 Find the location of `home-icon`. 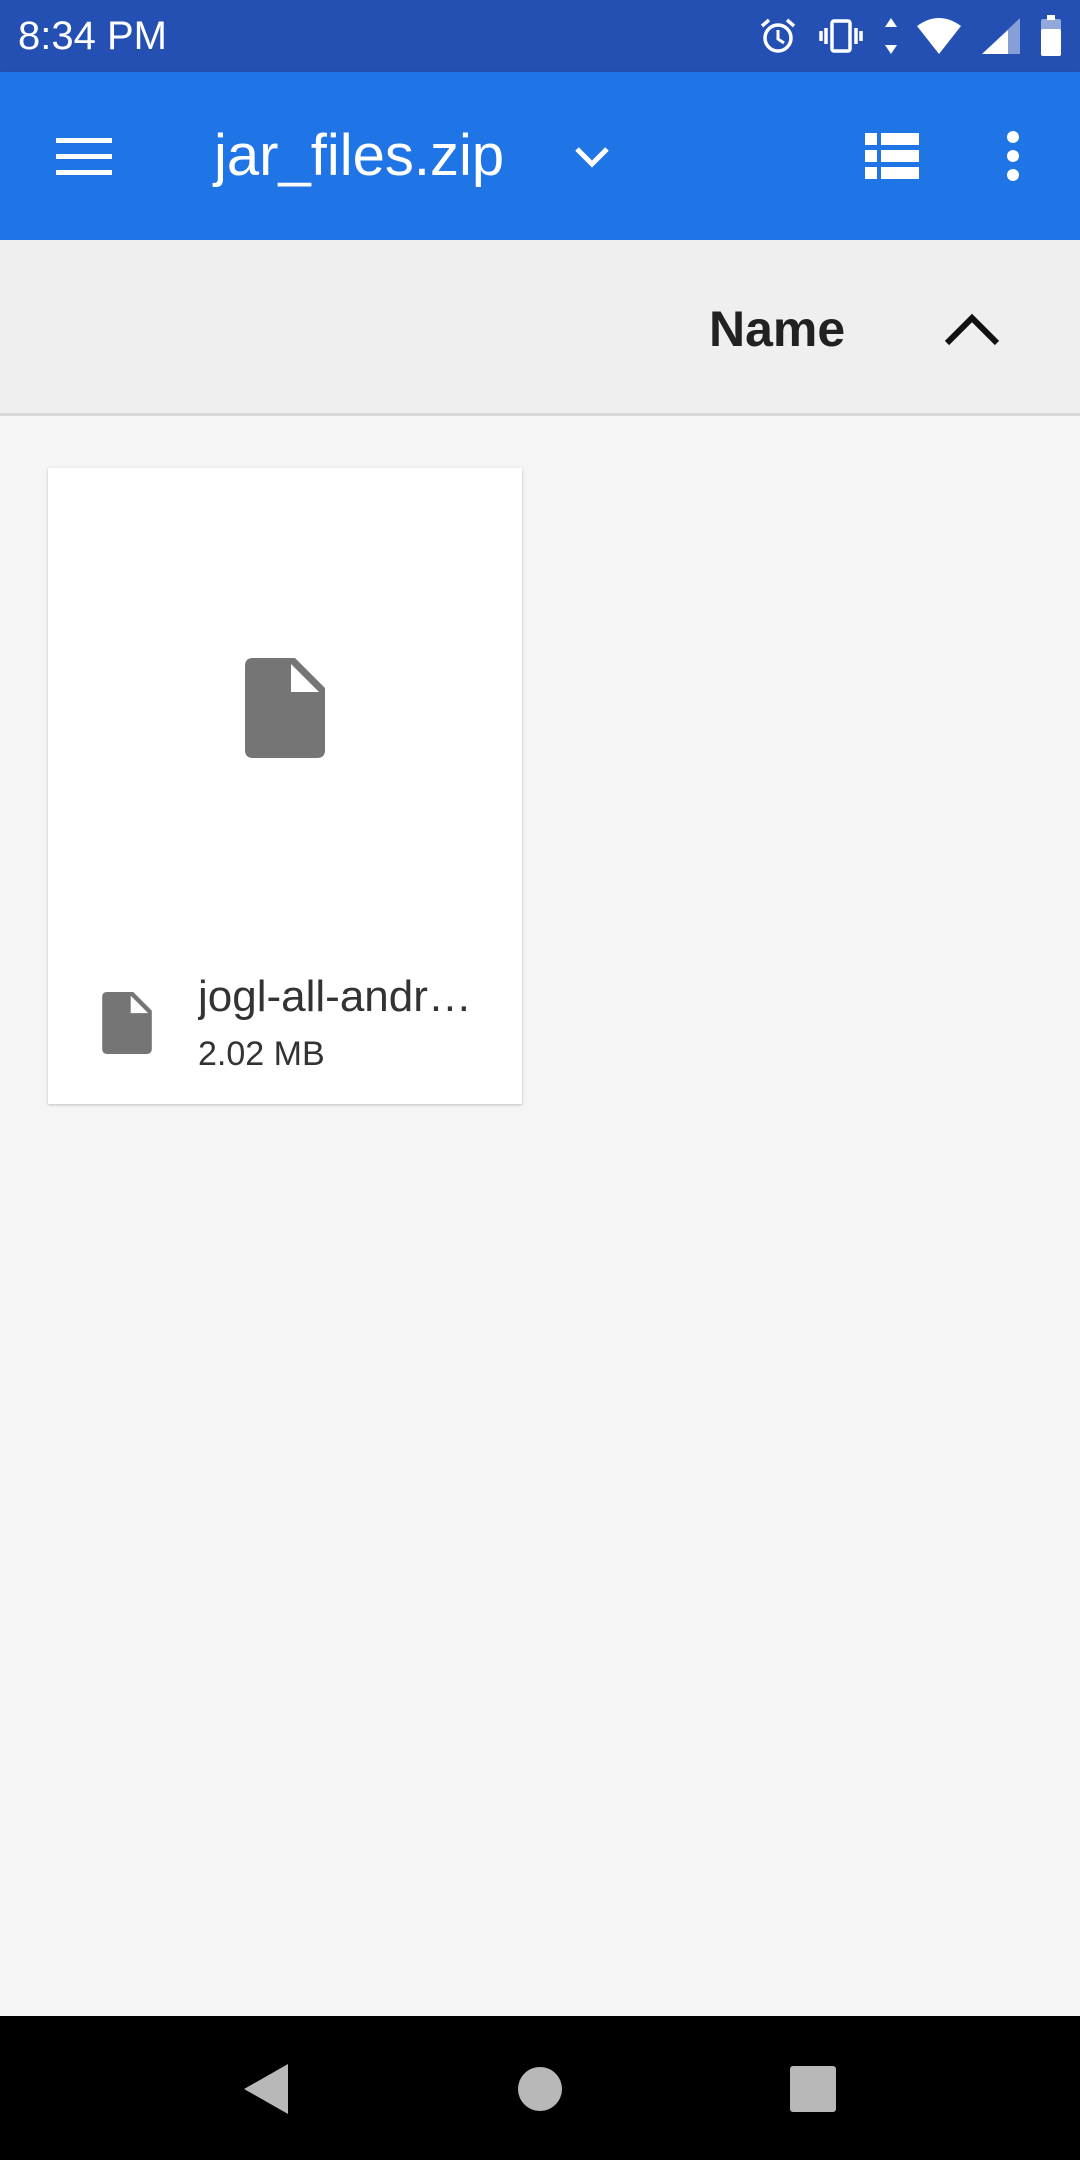

home-icon is located at coordinates (540, 2089).